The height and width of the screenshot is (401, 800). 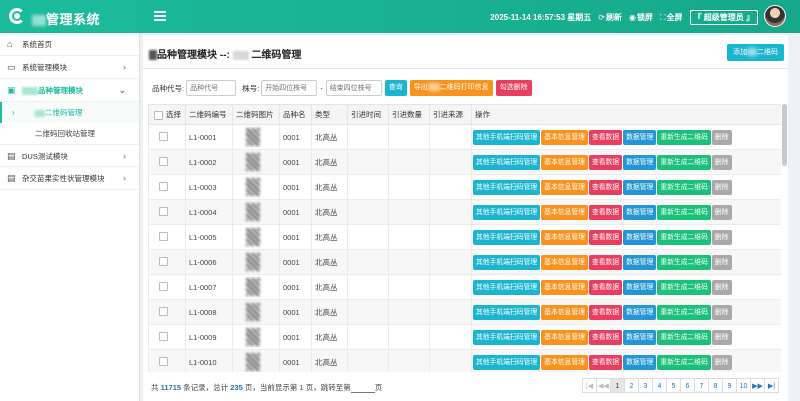 I want to click on sidebar-subitem-qrcode: › 二维码管理, so click(x=69, y=112).